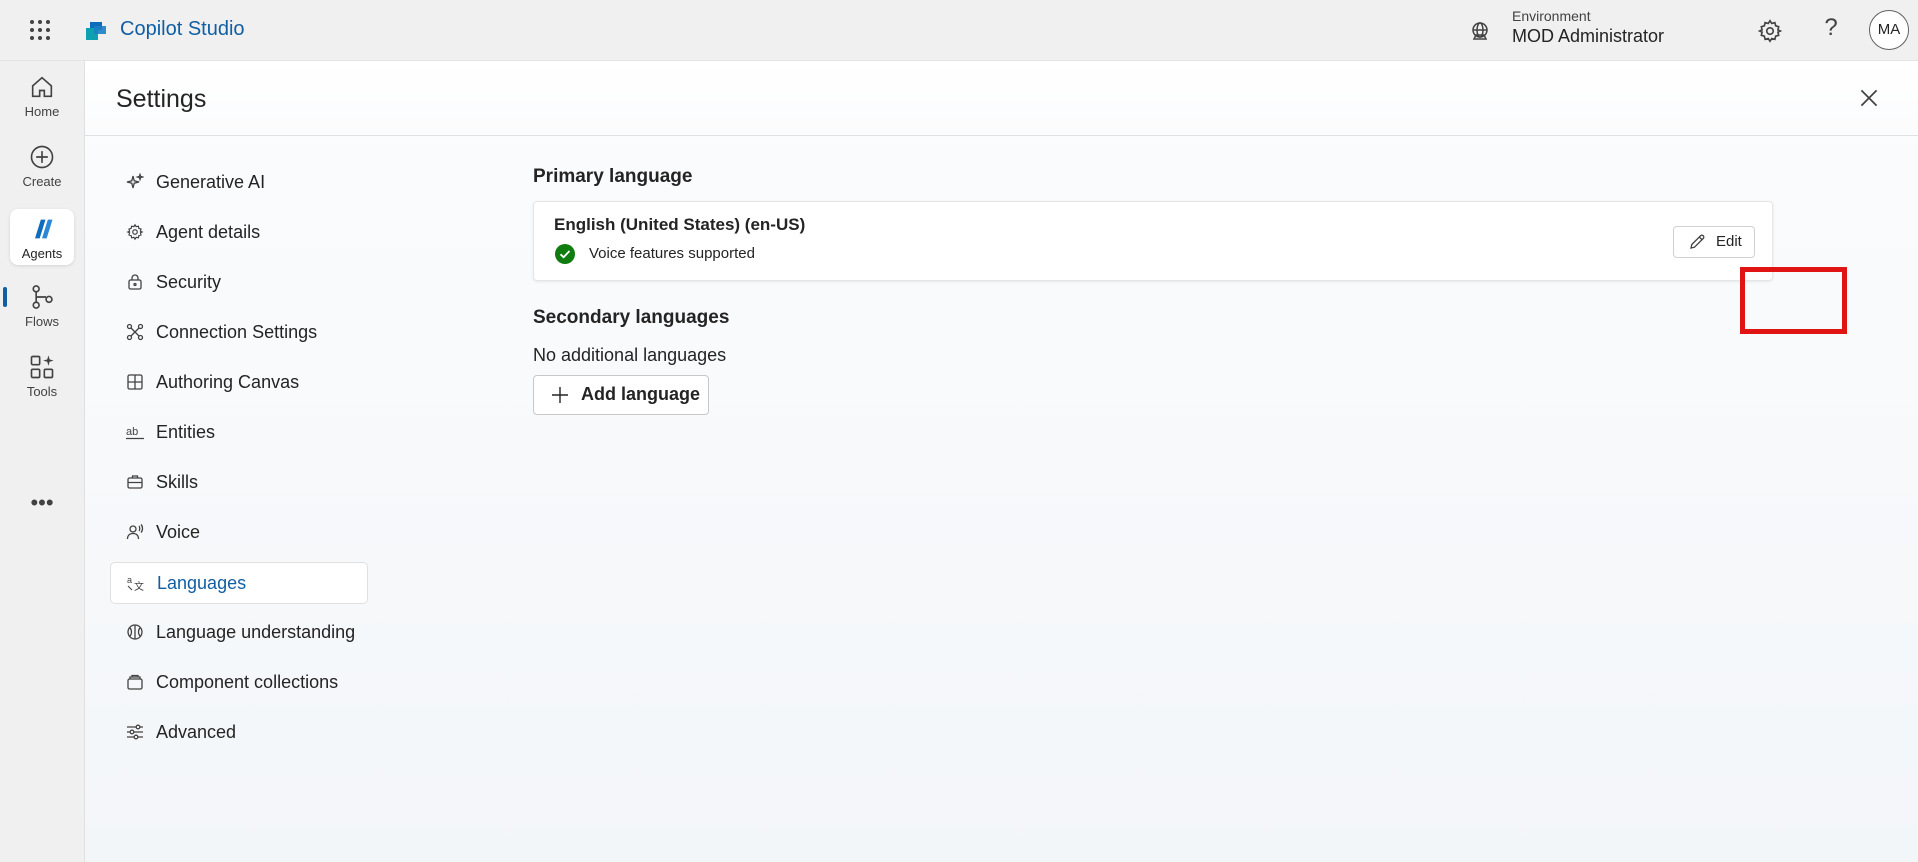 The height and width of the screenshot is (862, 1918). What do you see at coordinates (178, 532) in the screenshot?
I see `nav-item-label: Voice` at bounding box center [178, 532].